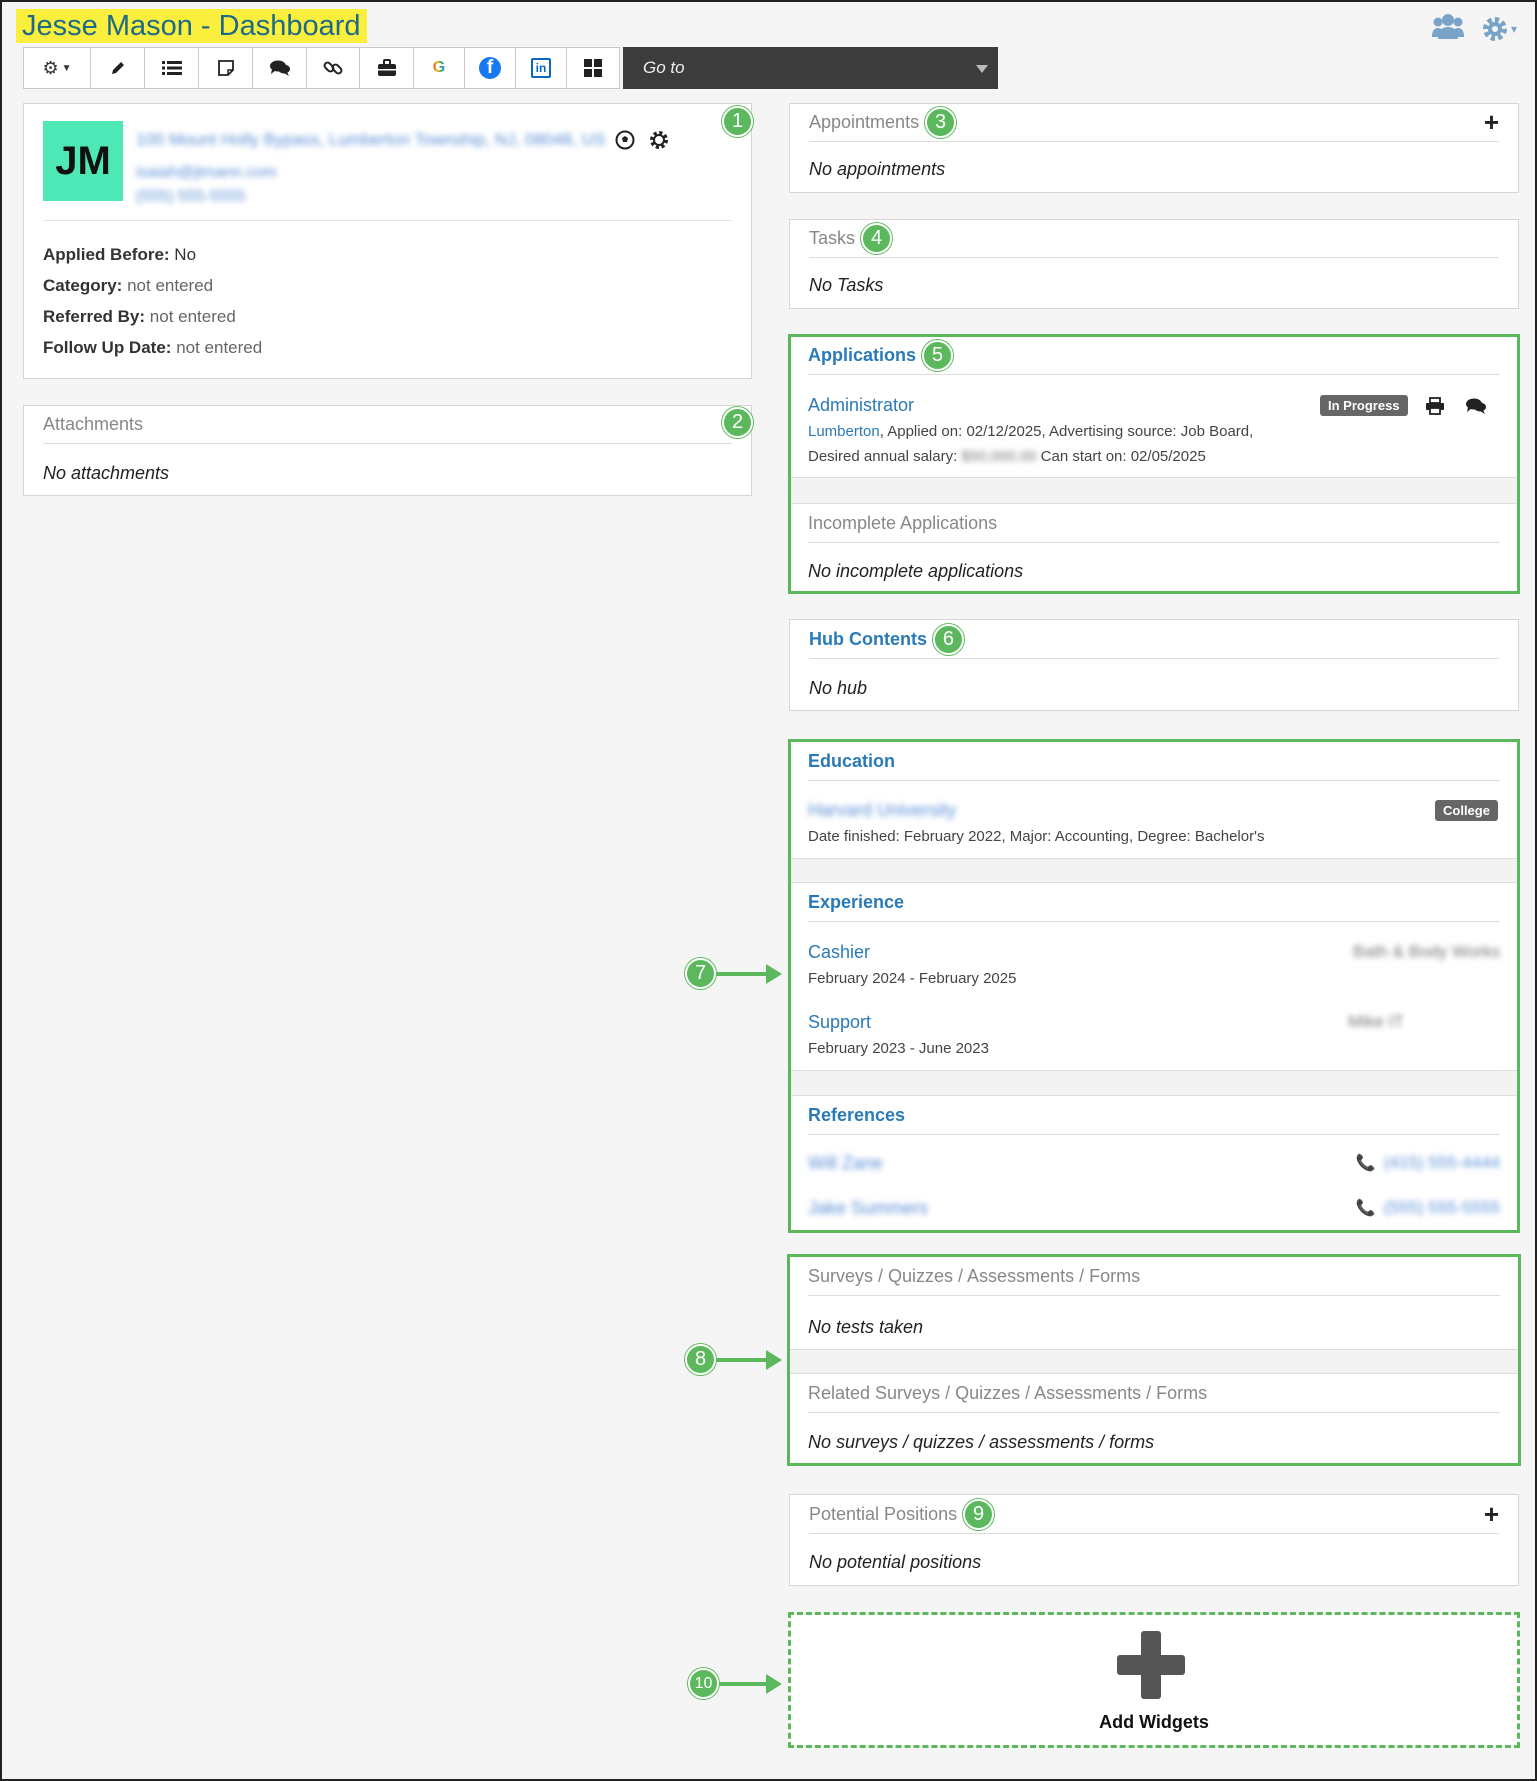 The height and width of the screenshot is (1781, 1537). I want to click on note-button, so click(226, 68).